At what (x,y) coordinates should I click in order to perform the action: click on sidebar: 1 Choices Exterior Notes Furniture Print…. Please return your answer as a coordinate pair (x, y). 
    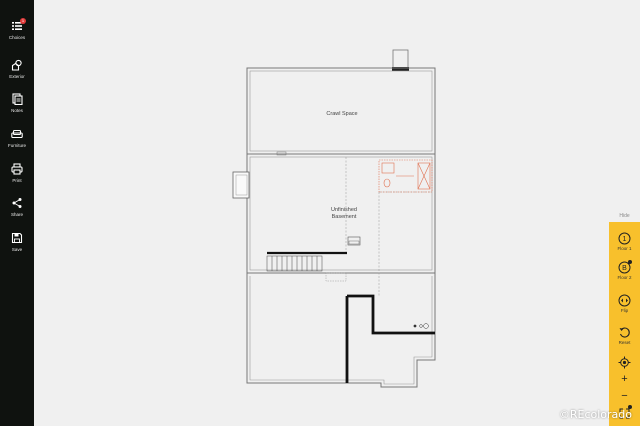
    Looking at the image, I should click on (17, 213).